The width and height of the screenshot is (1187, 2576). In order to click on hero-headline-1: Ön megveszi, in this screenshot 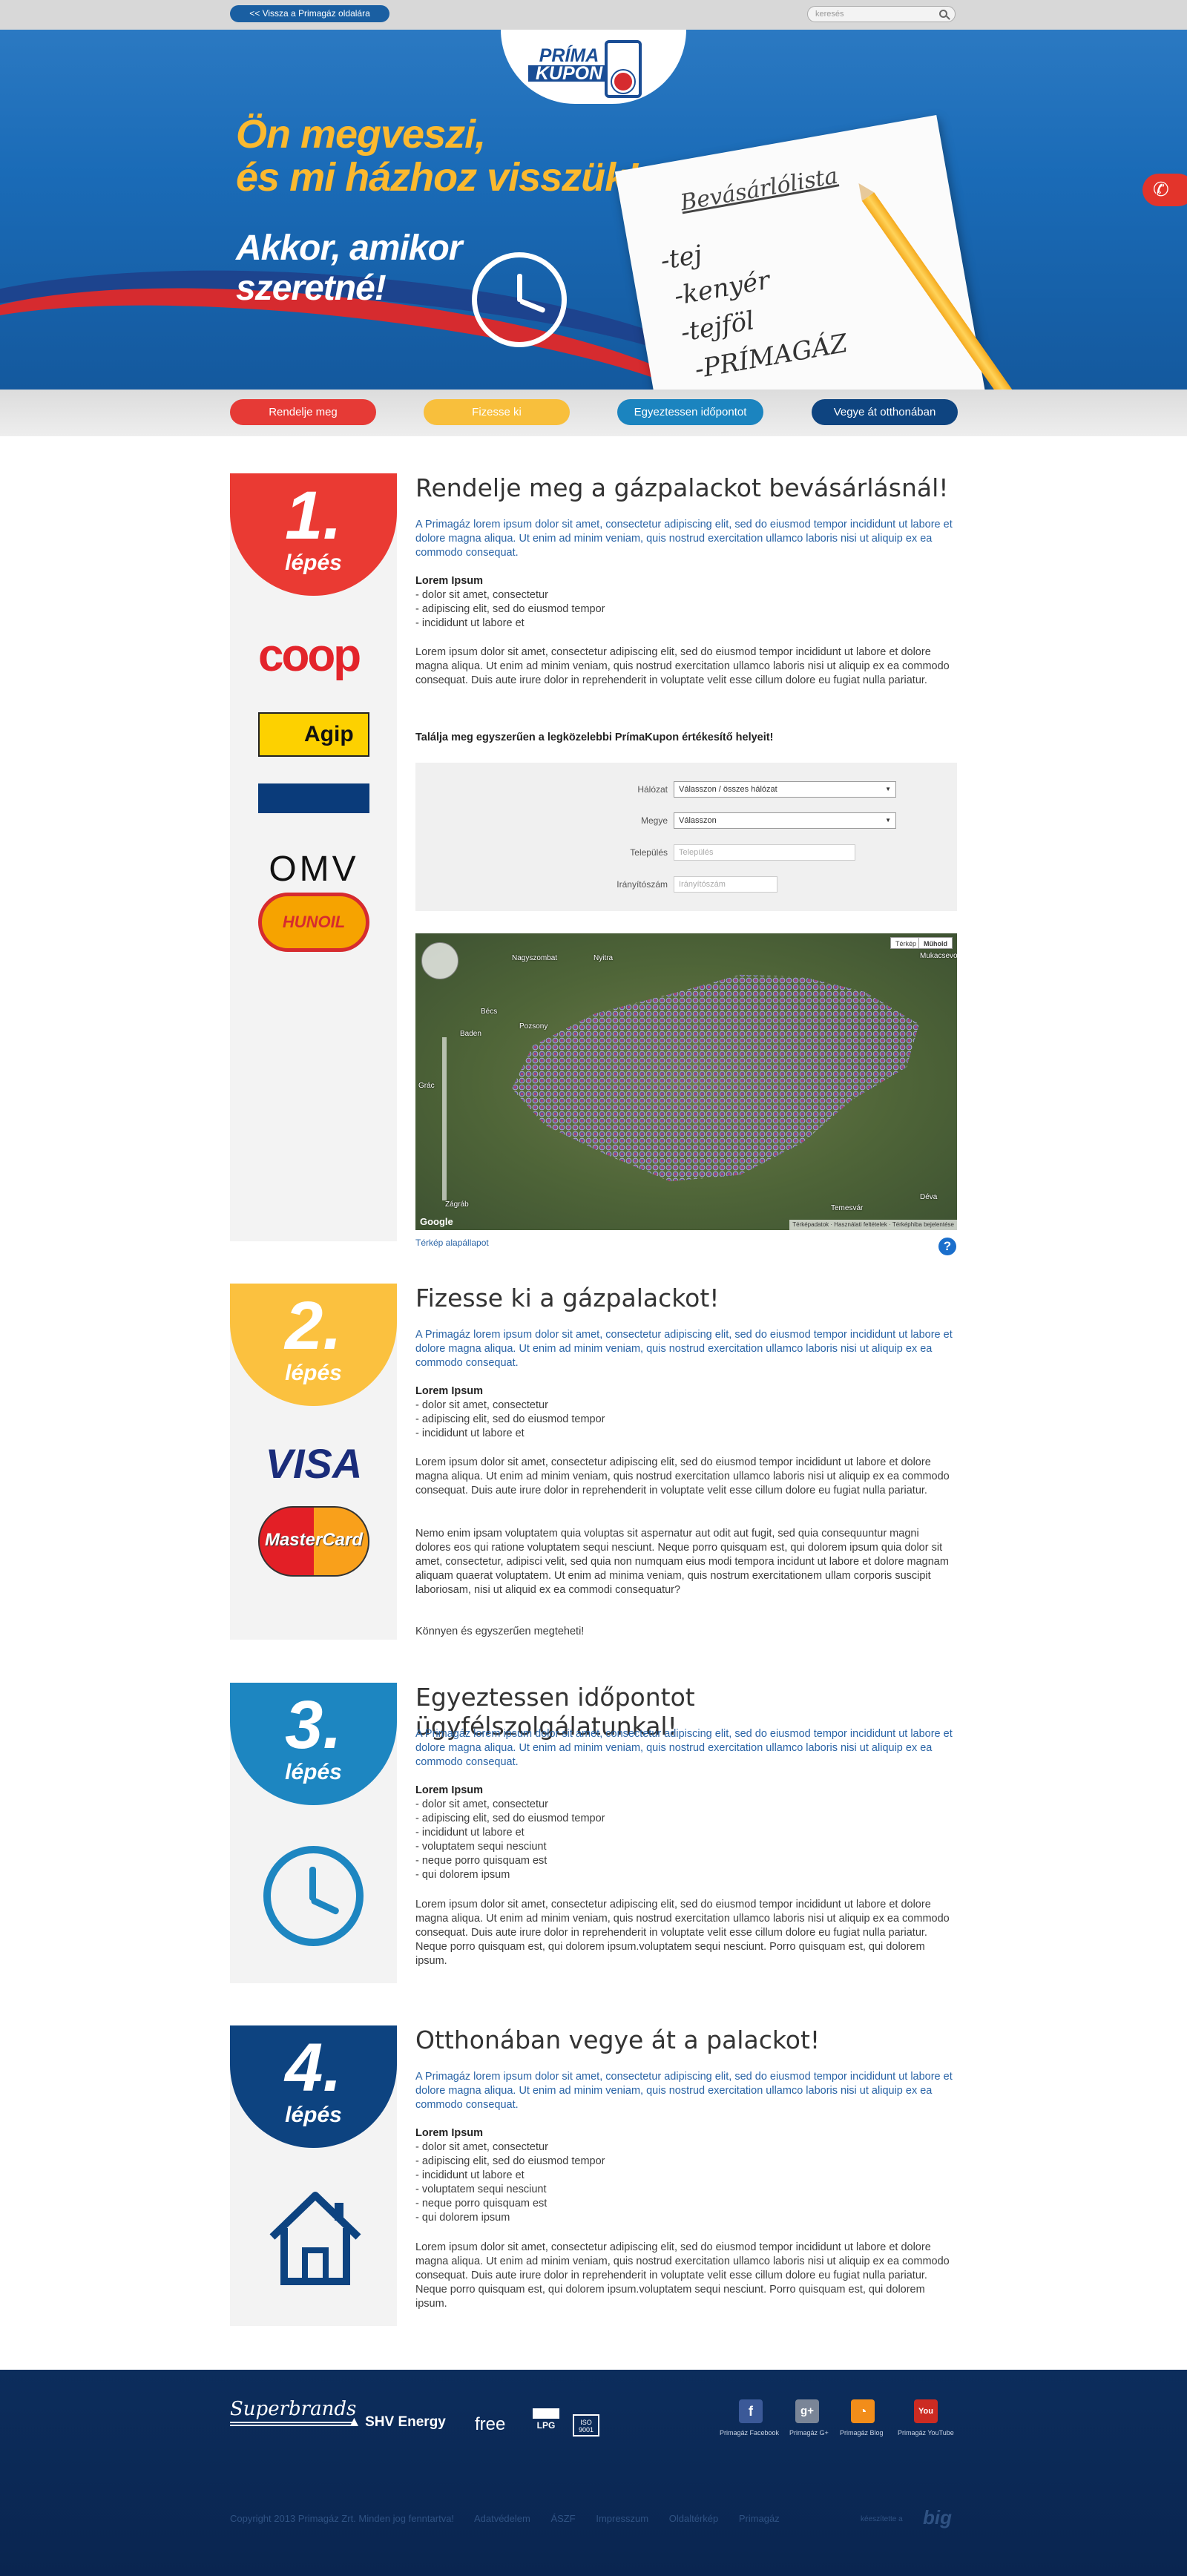, I will do `click(361, 134)`.